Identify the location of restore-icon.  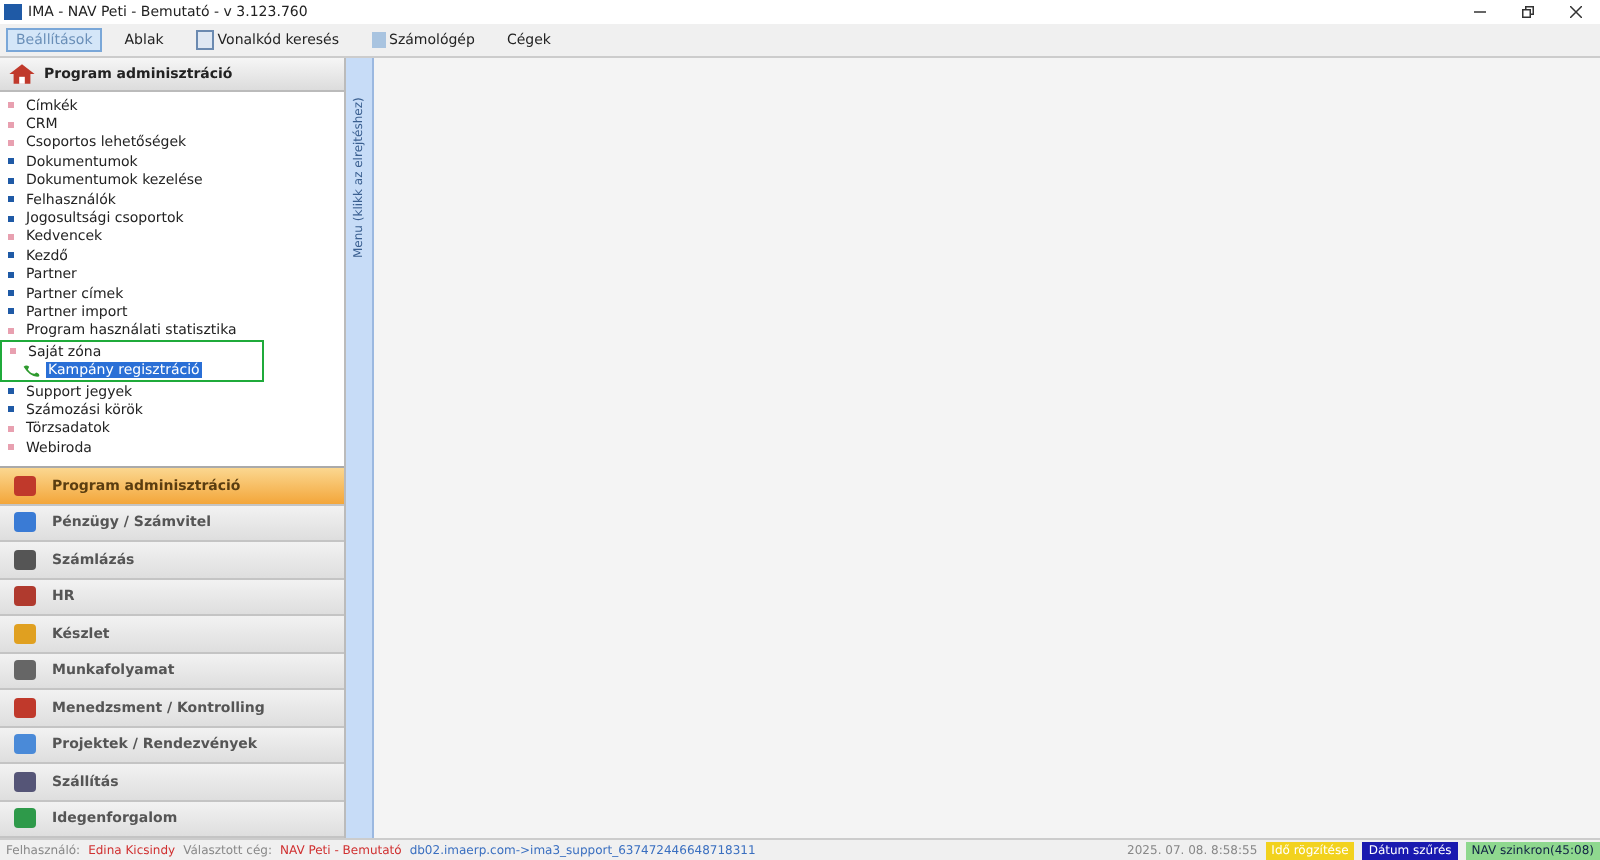
(1528, 12).